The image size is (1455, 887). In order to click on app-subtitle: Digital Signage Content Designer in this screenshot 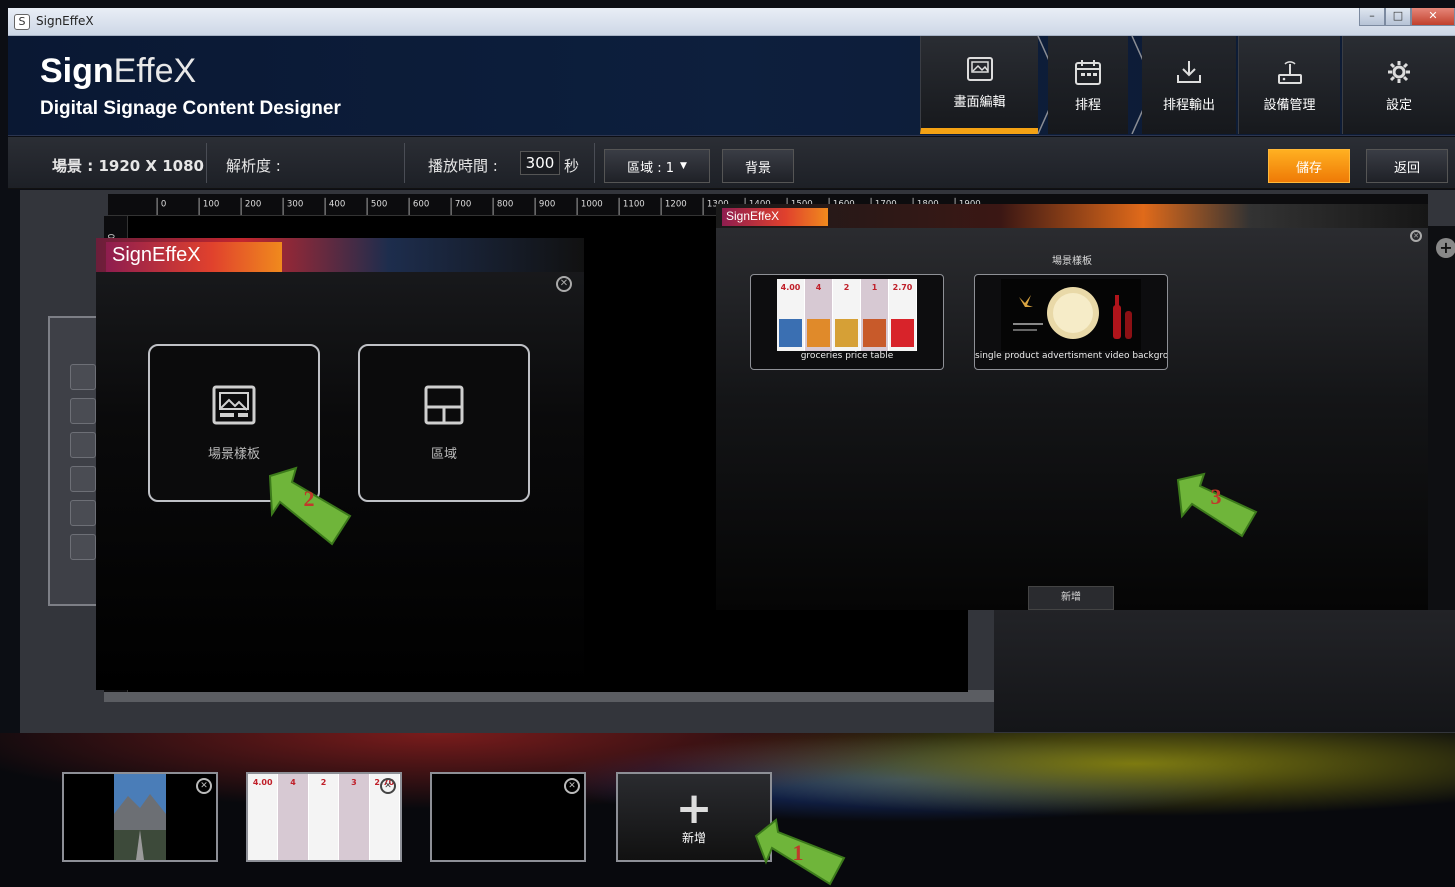, I will do `click(190, 108)`.